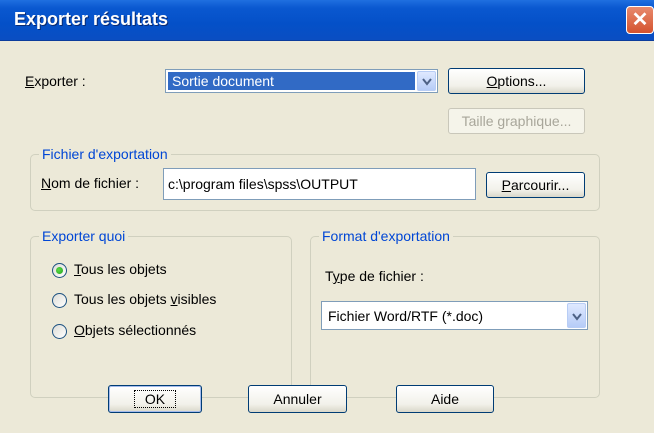 The width and height of the screenshot is (654, 433). What do you see at coordinates (84, 236) in the screenshot?
I see `exporter-quoi-legend: Exporter quoi` at bounding box center [84, 236].